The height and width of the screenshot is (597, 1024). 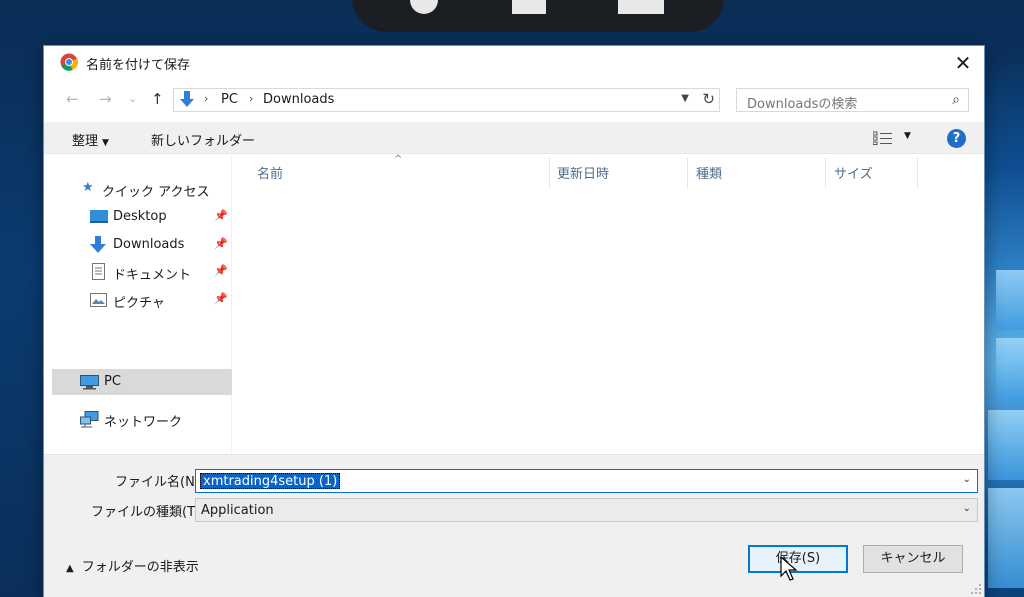 I want to click on network-icon, so click(x=89, y=419).